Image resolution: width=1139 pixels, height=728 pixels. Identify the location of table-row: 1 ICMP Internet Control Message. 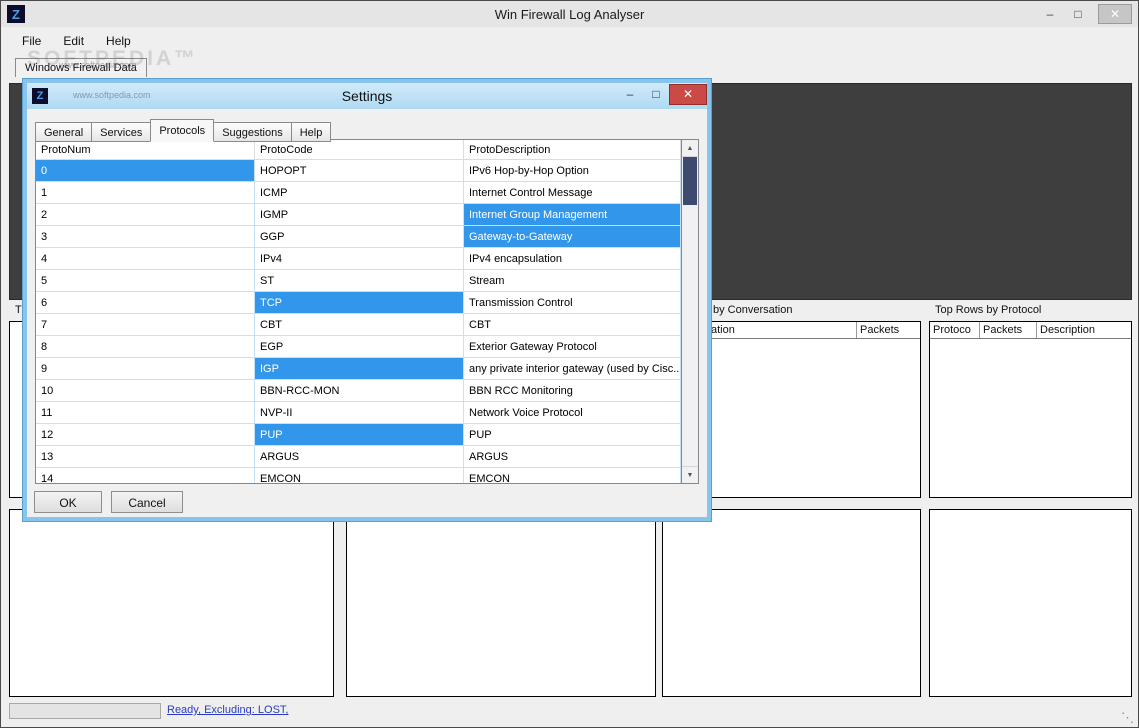
(358, 193).